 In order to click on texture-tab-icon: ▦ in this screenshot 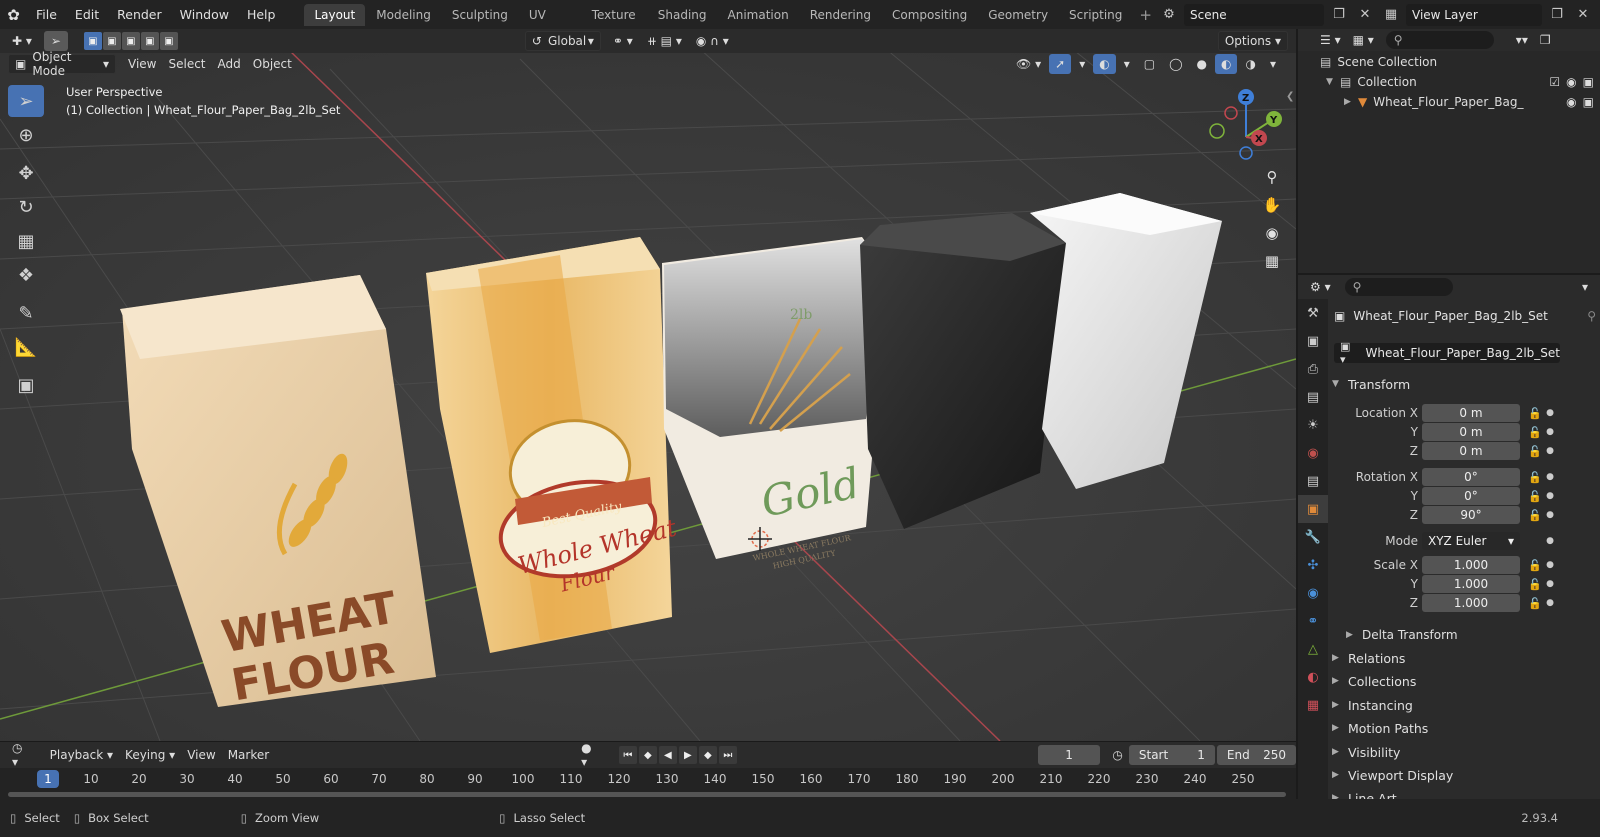, I will do `click(1313, 705)`.